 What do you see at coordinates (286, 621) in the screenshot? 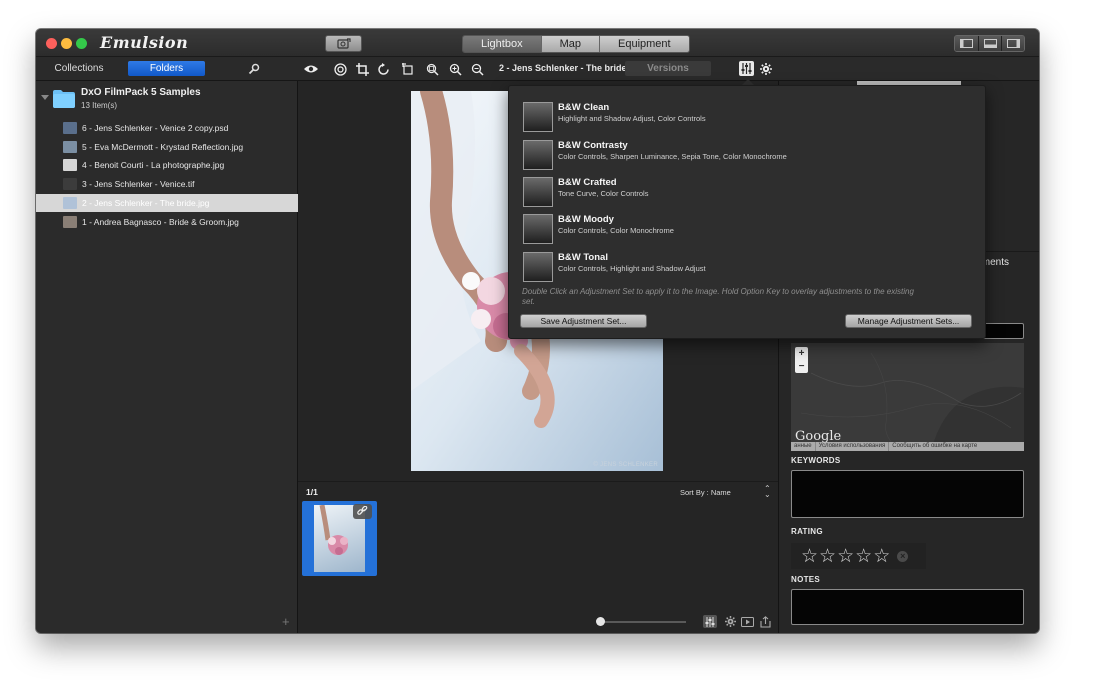
I see `add-folder-button: +` at bounding box center [286, 621].